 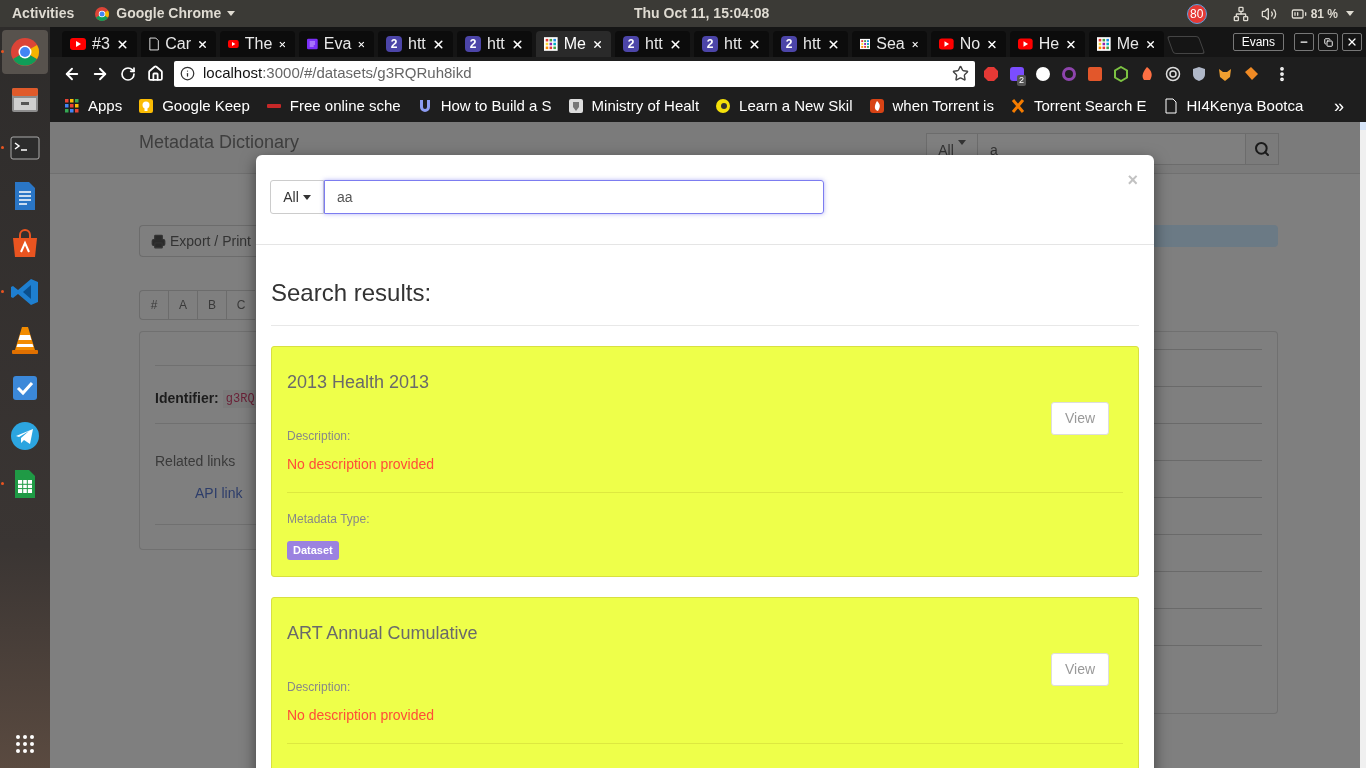 I want to click on browser-tab: Eva, so click(x=336, y=44).